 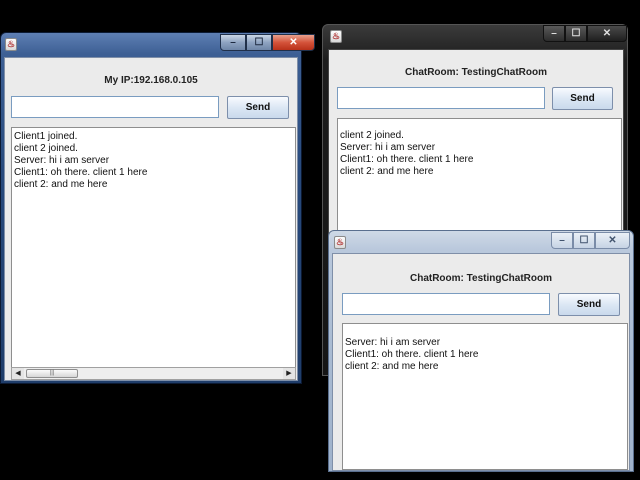 I want to click on client1-caption-buttons: – ☐ ✕, so click(x=590, y=240).